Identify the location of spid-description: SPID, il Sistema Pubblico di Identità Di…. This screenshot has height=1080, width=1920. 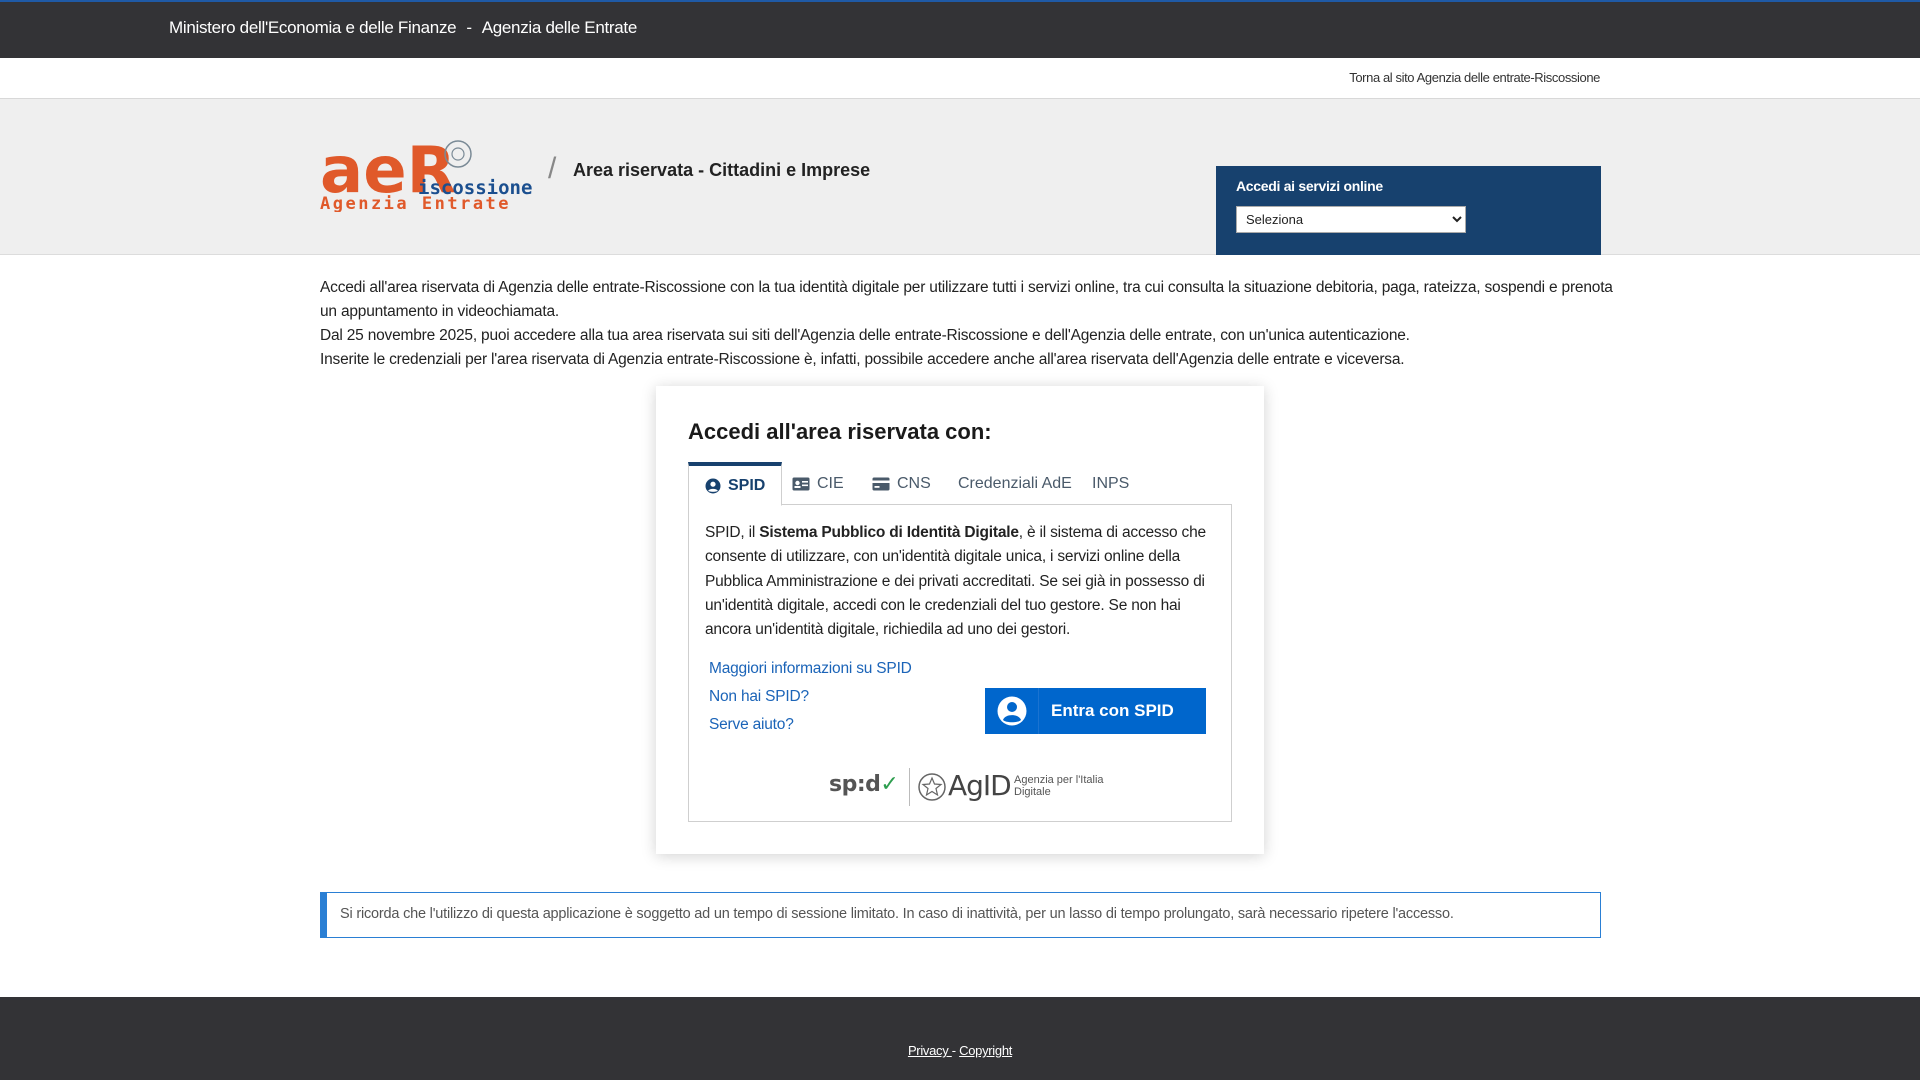
(962, 581).